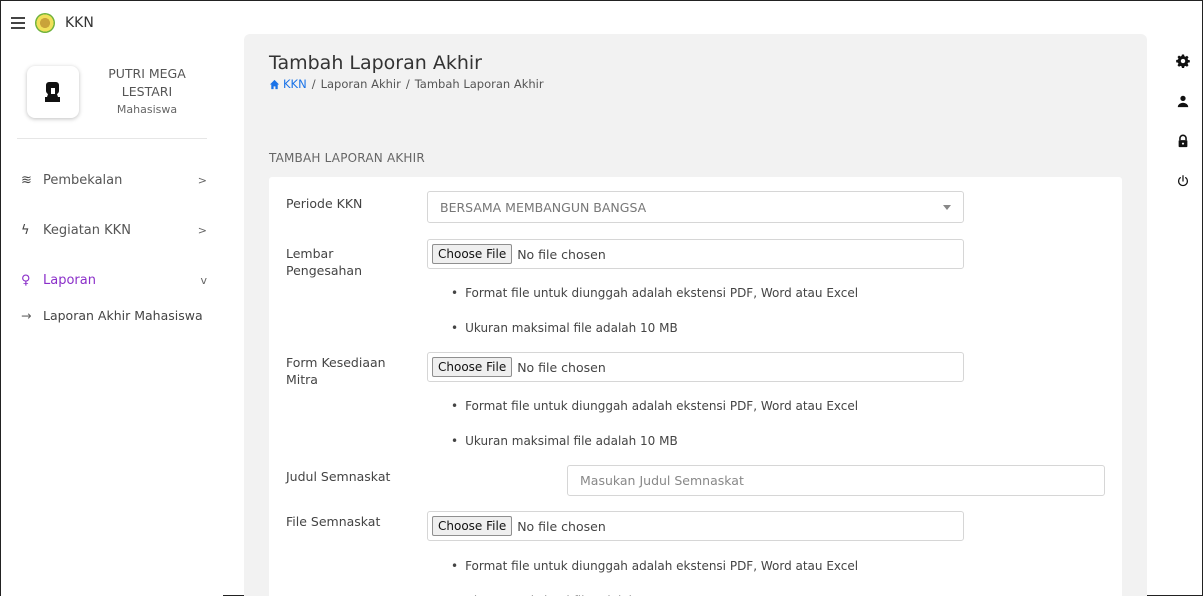 Image resolution: width=1203 pixels, height=596 pixels. What do you see at coordinates (695, 367) in the screenshot?
I see `mitra-file-input: Choose File No file chosen` at bounding box center [695, 367].